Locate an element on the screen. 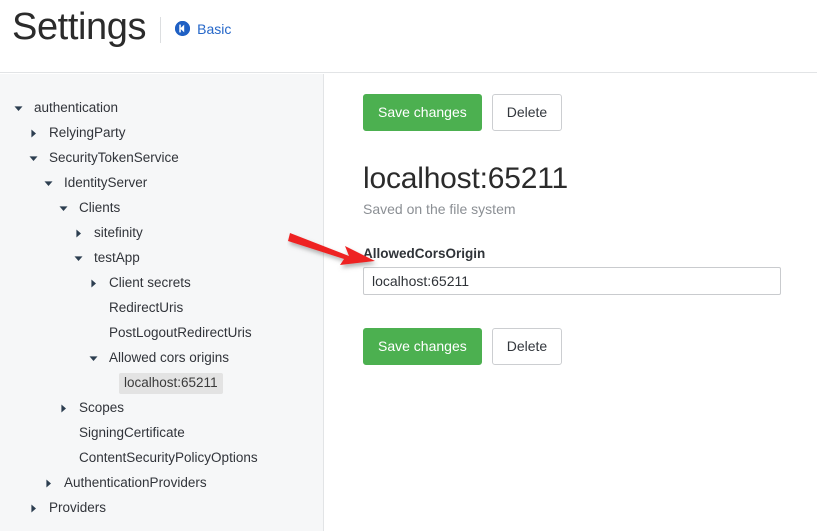 This screenshot has width=817, height=531. tree-item-label: ContentSecurityPolicyOptions is located at coordinates (168, 458).